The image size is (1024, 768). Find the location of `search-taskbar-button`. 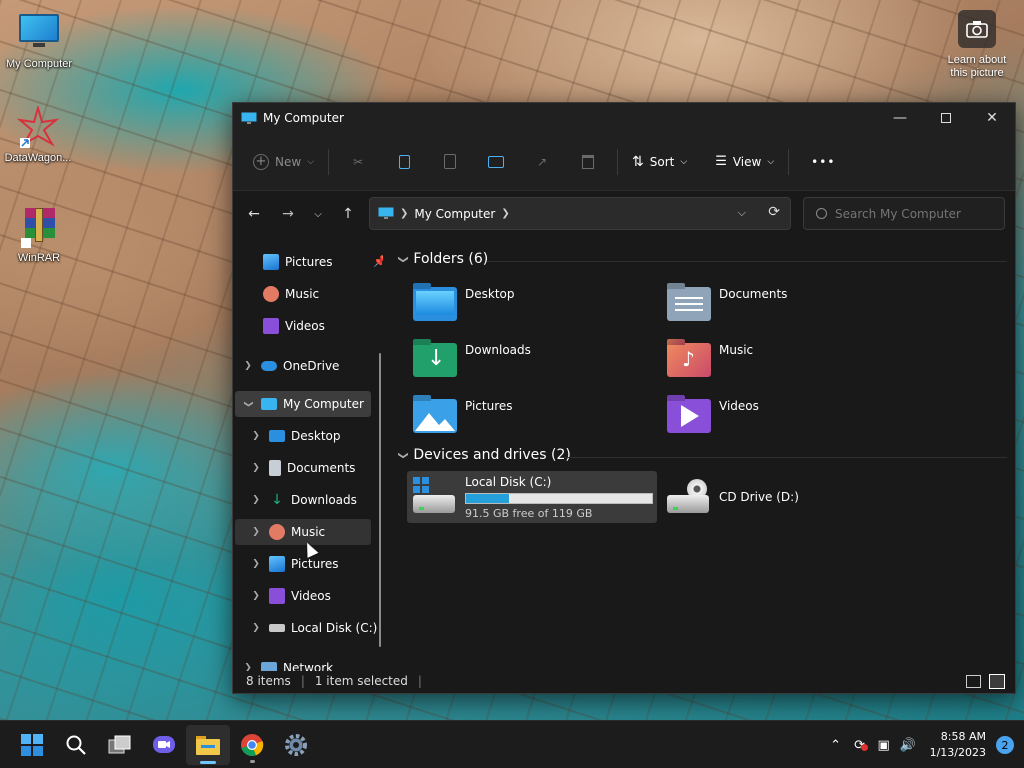

search-taskbar-button is located at coordinates (76, 745).